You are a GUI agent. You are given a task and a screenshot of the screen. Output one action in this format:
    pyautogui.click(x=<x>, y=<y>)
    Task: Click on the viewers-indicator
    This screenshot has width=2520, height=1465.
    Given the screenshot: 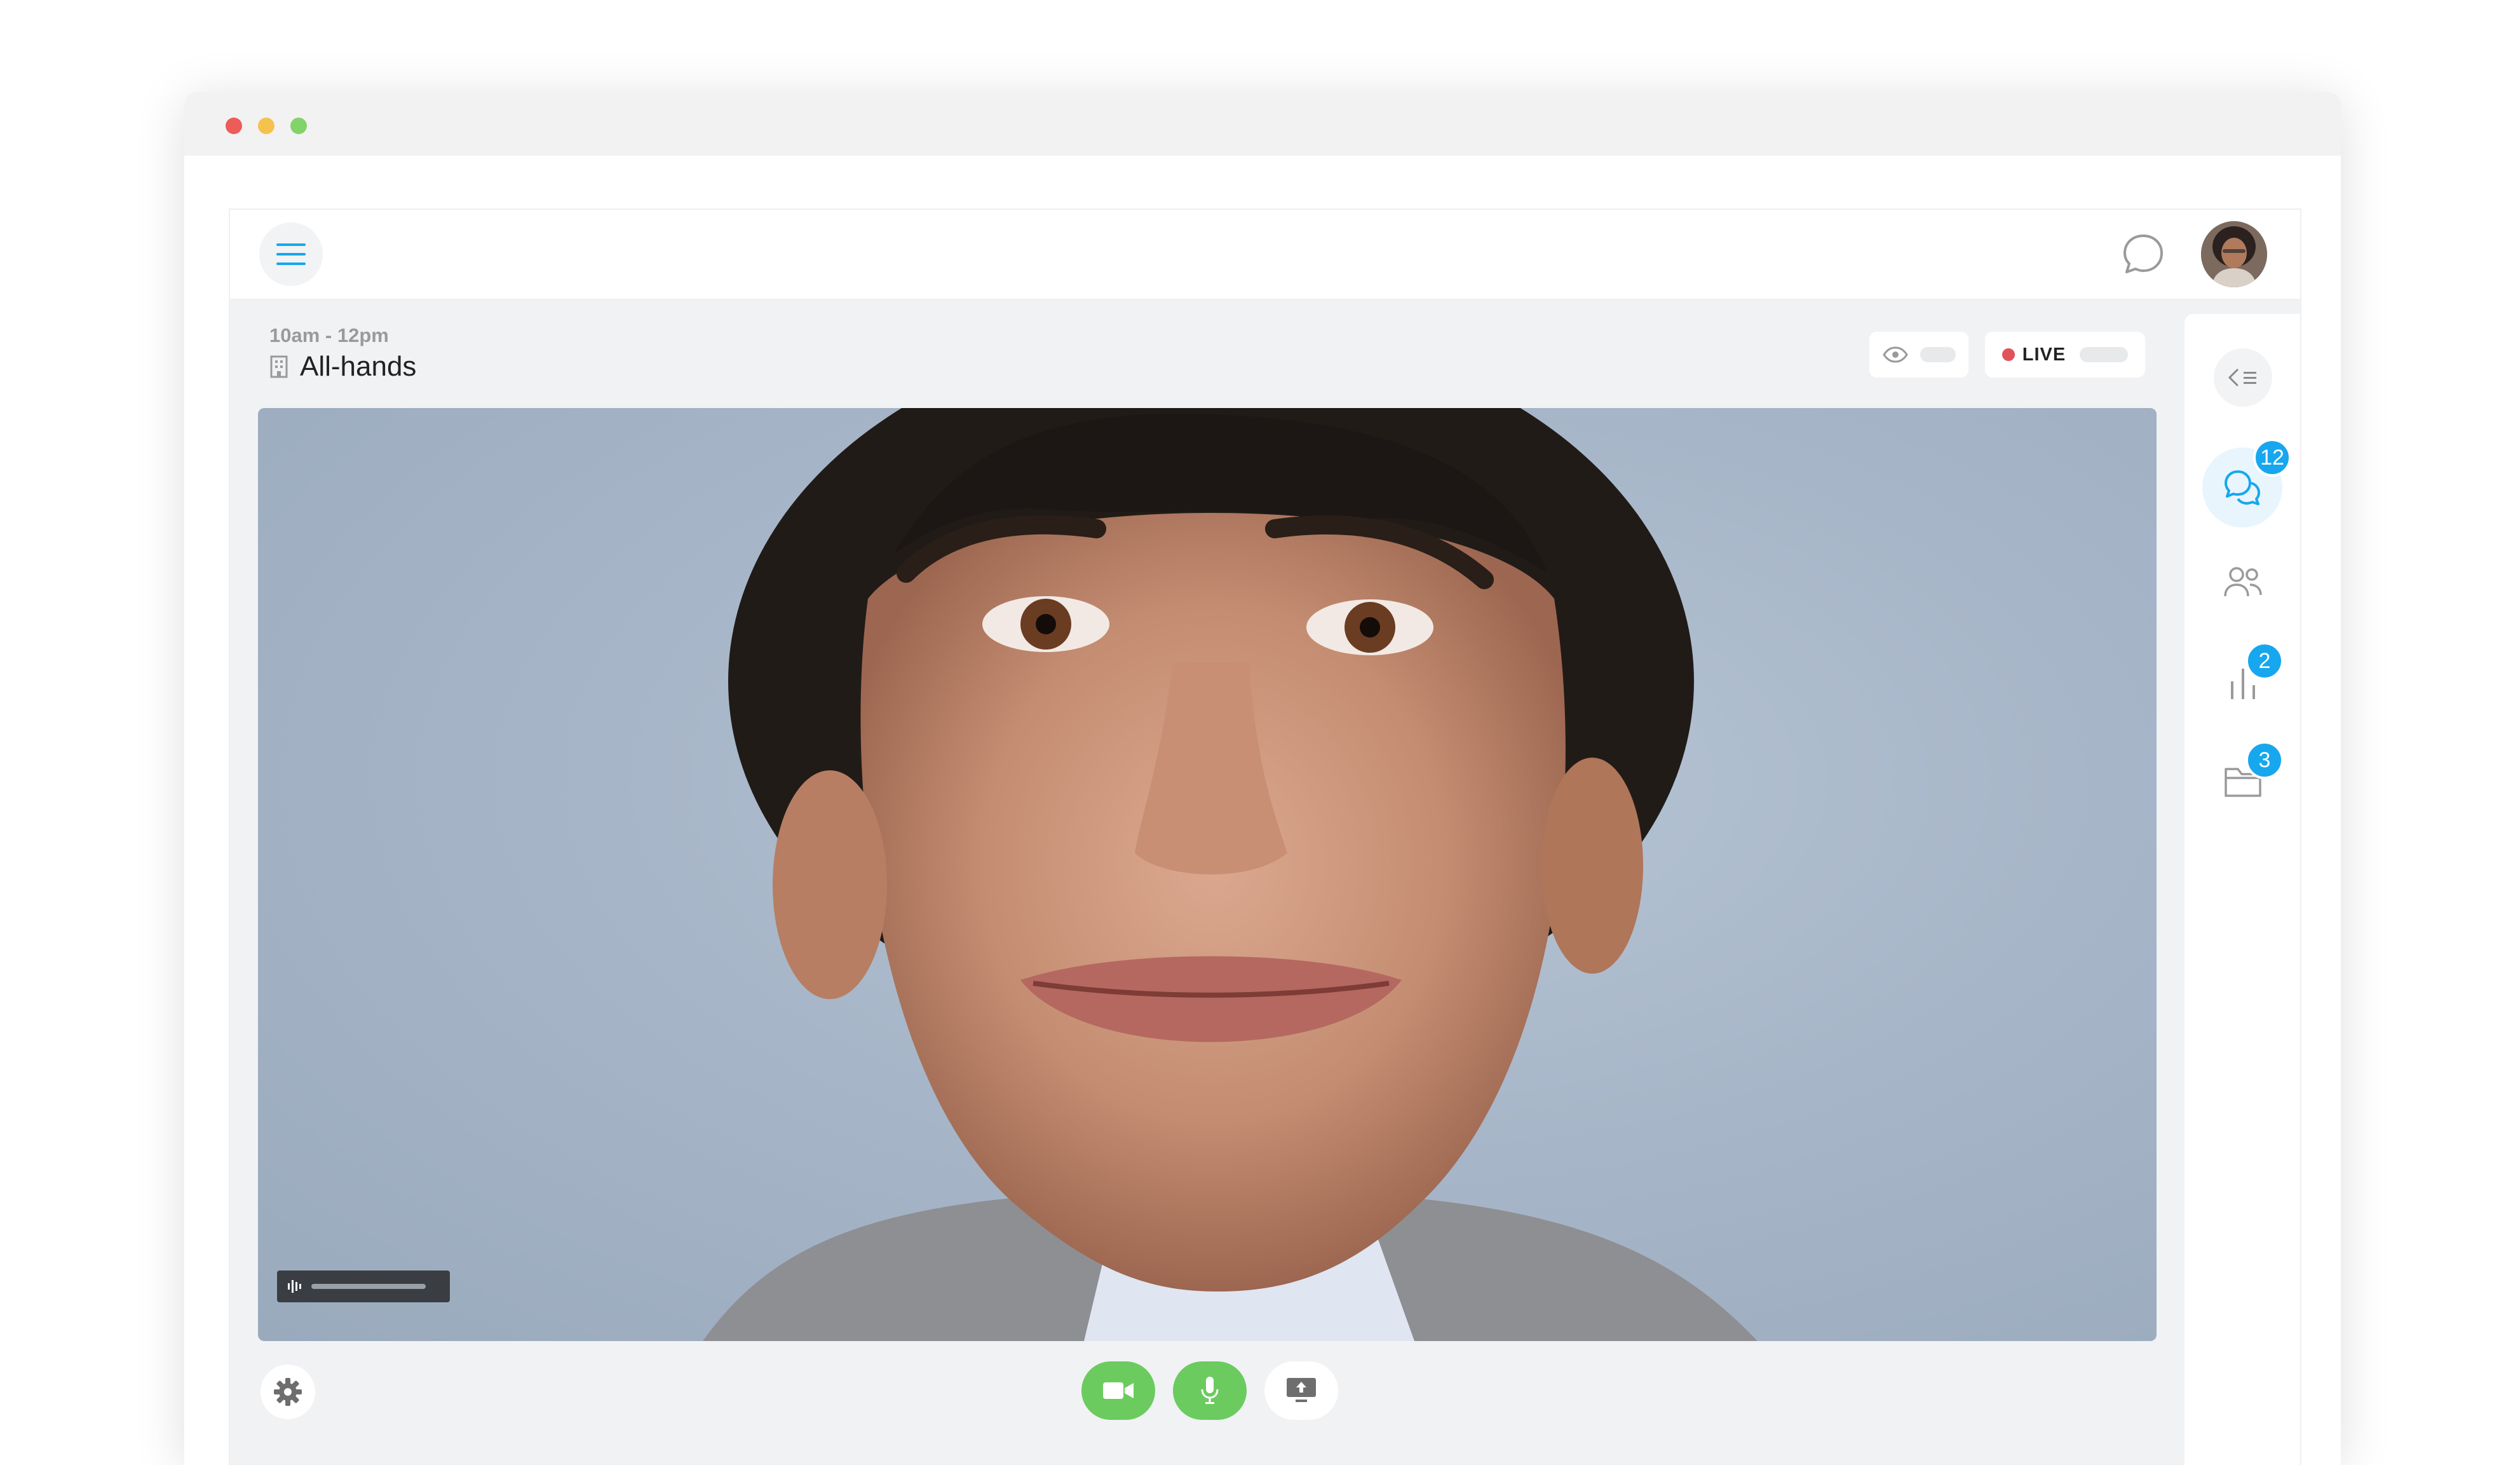 What is the action you would take?
    pyautogui.click(x=1918, y=355)
    